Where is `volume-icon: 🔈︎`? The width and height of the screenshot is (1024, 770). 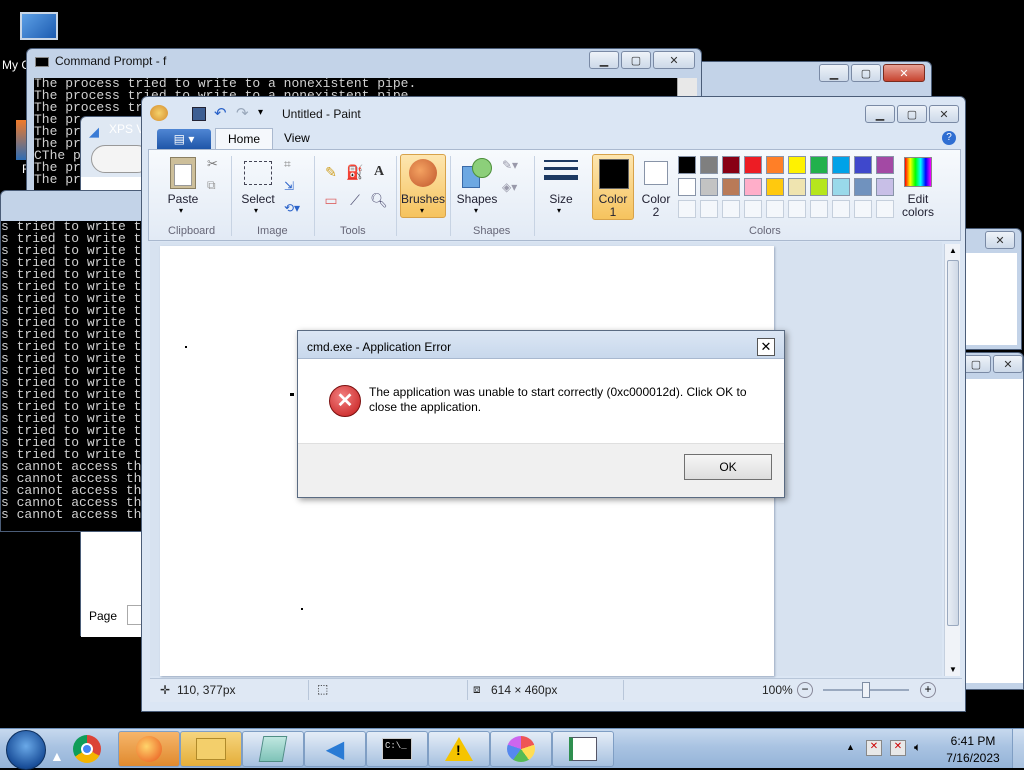 volume-icon: 🔈︎ is located at coordinates (922, 748).